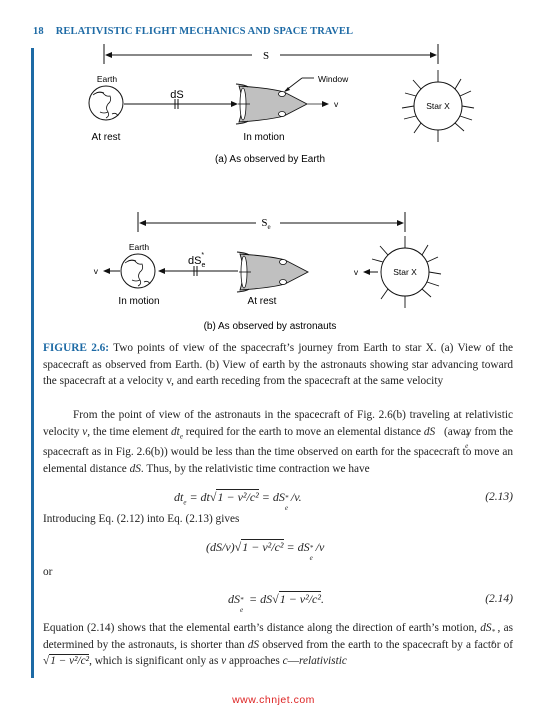 This screenshot has width=547, height=720. I want to click on craft-state-b: At rest, so click(262, 301).